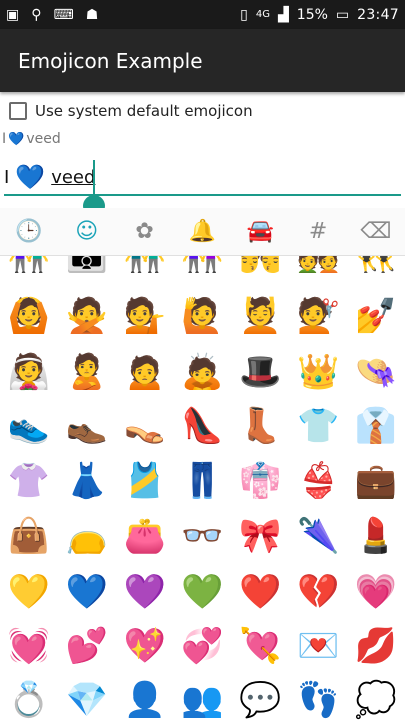 This screenshot has width=405, height=720. I want to click on emoji-key: 🙇, so click(203, 372).